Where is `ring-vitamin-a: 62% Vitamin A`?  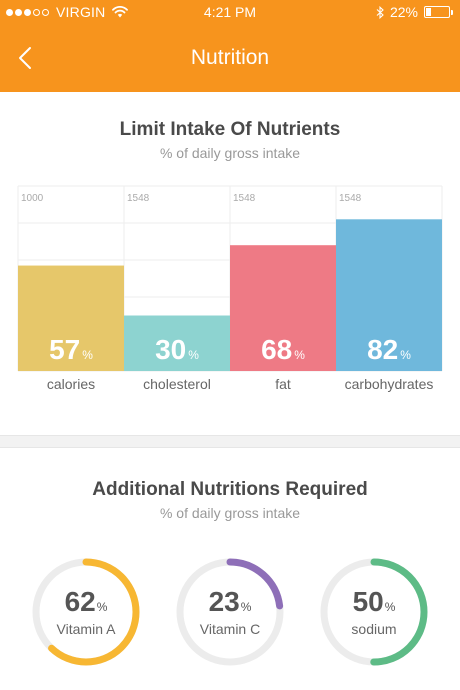
ring-vitamin-a: 62% Vitamin A is located at coordinates (86, 612).